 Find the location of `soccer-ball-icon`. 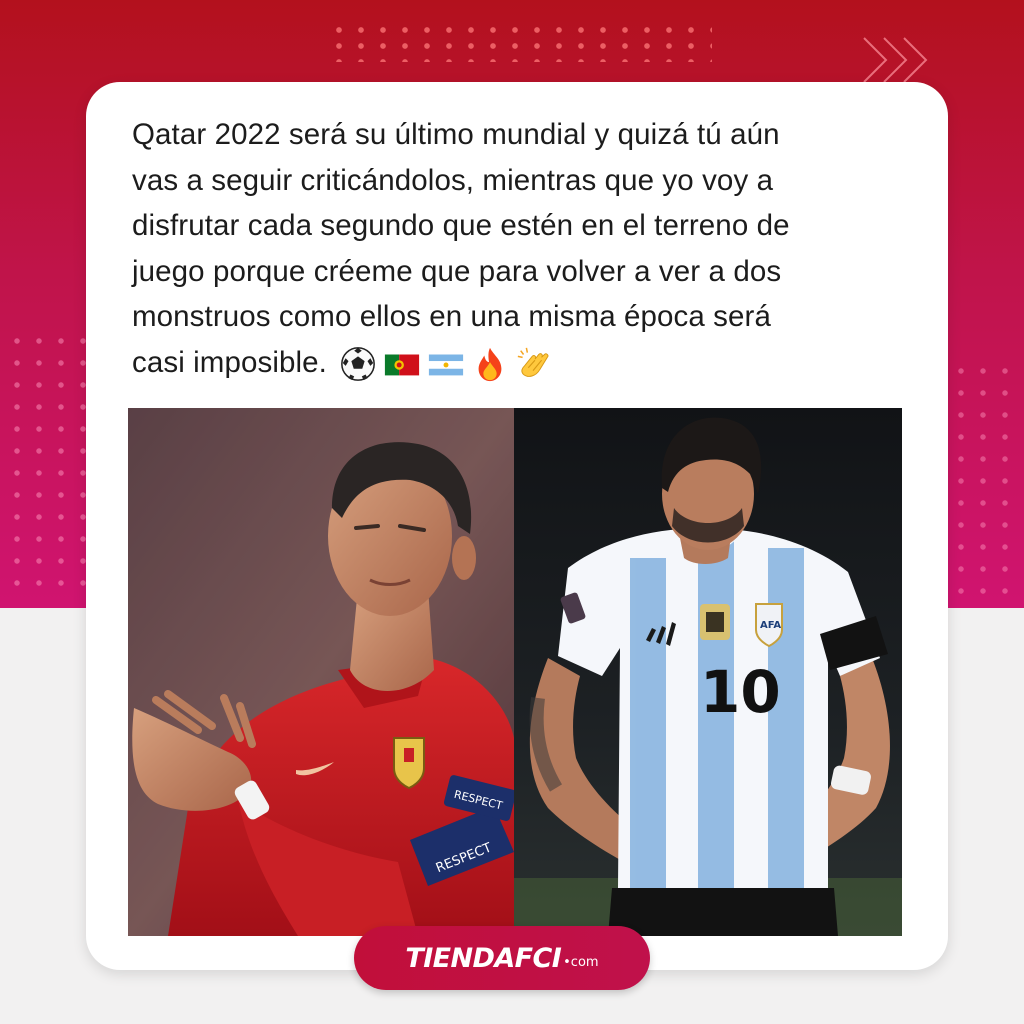

soccer-ball-icon is located at coordinates (358, 363).